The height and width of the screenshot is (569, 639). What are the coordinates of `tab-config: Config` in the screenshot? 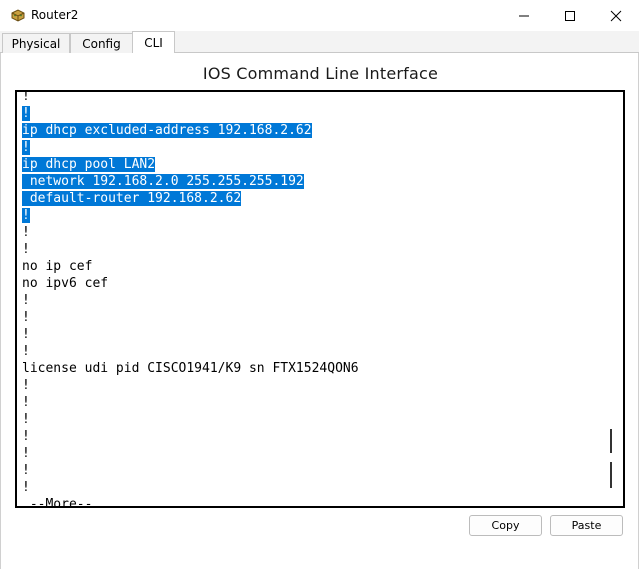 It's located at (101, 43).